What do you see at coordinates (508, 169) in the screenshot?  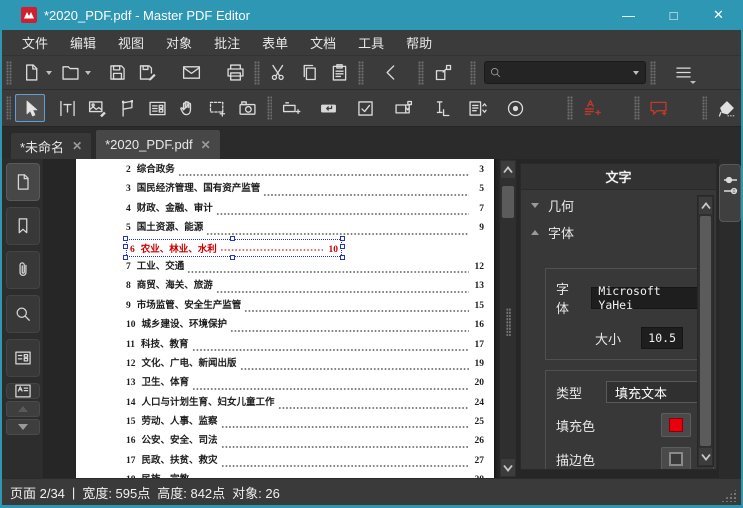 I see `scroll-up-button` at bounding box center [508, 169].